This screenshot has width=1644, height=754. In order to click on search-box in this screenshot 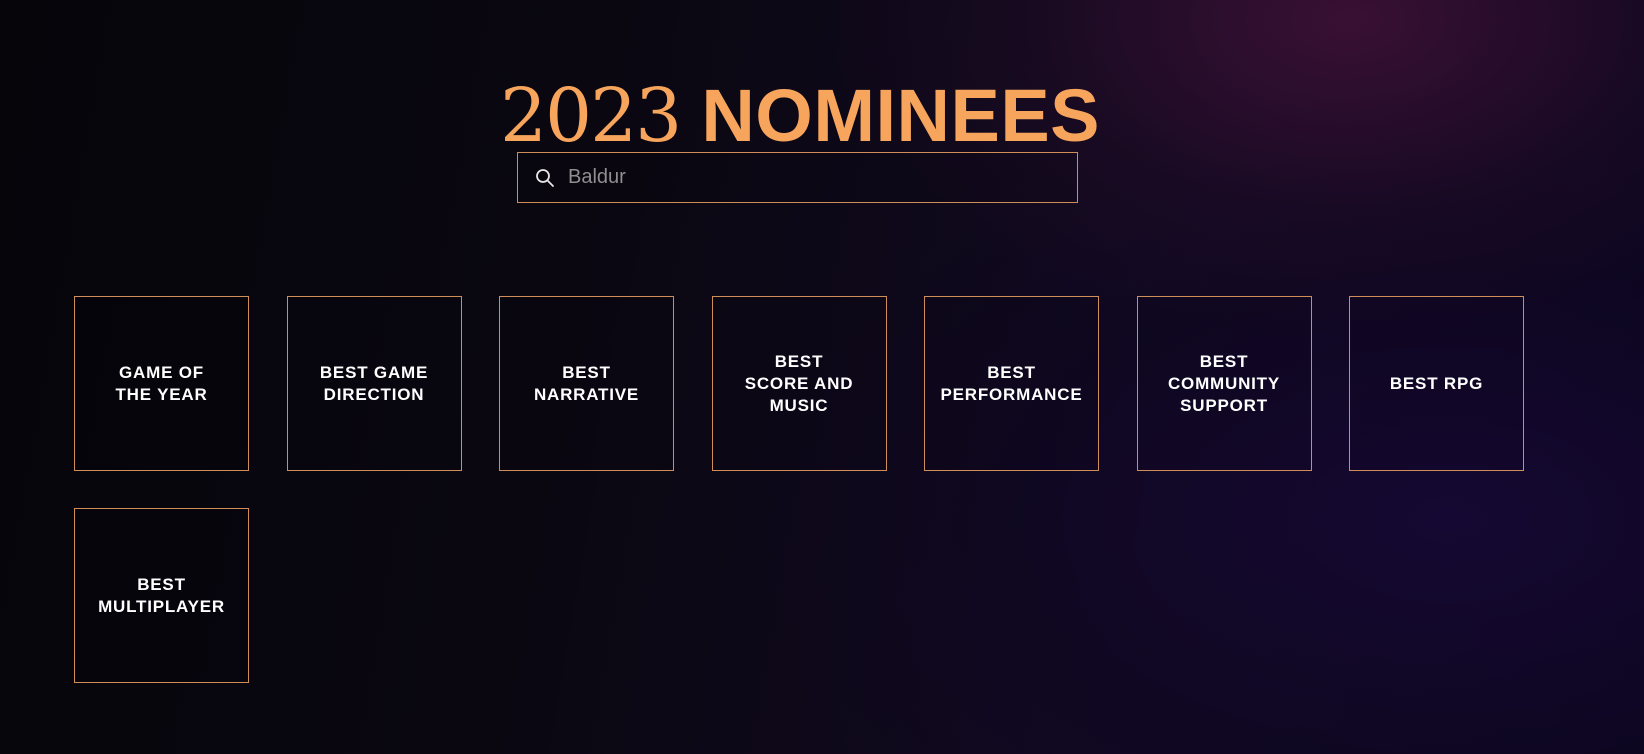, I will do `click(797, 177)`.